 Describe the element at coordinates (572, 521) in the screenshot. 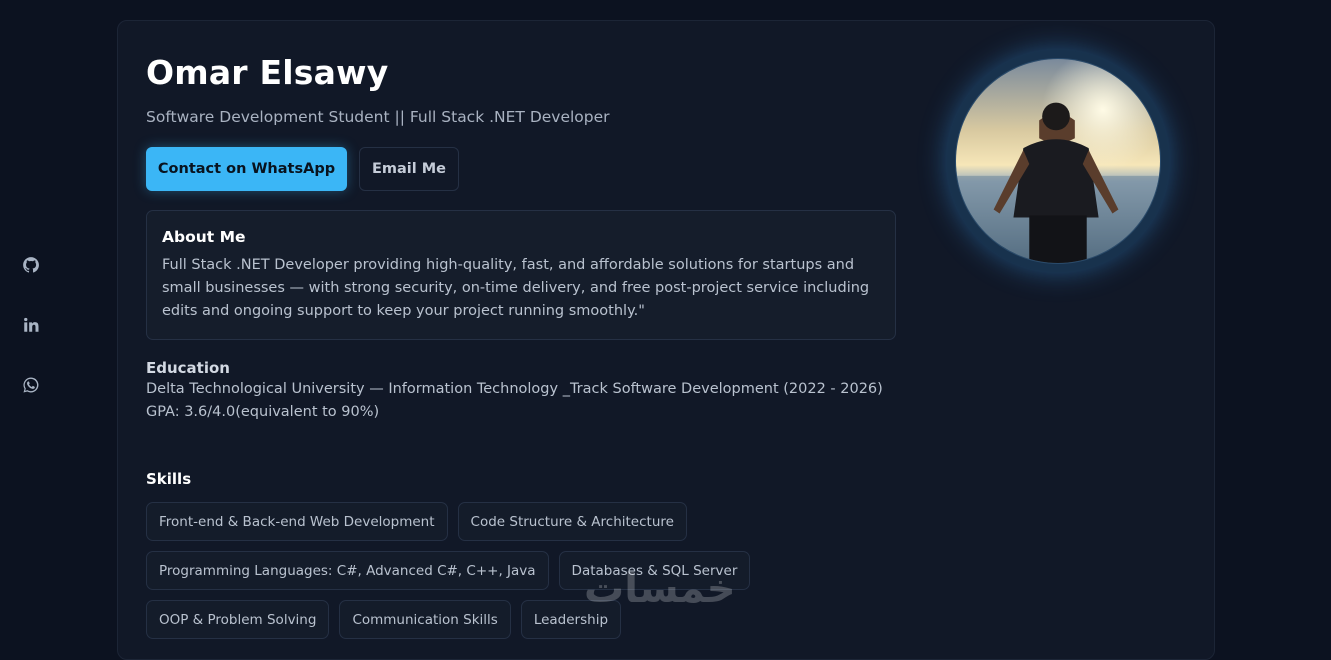

I see `skill-chip: Code Structure & Architecture` at that location.